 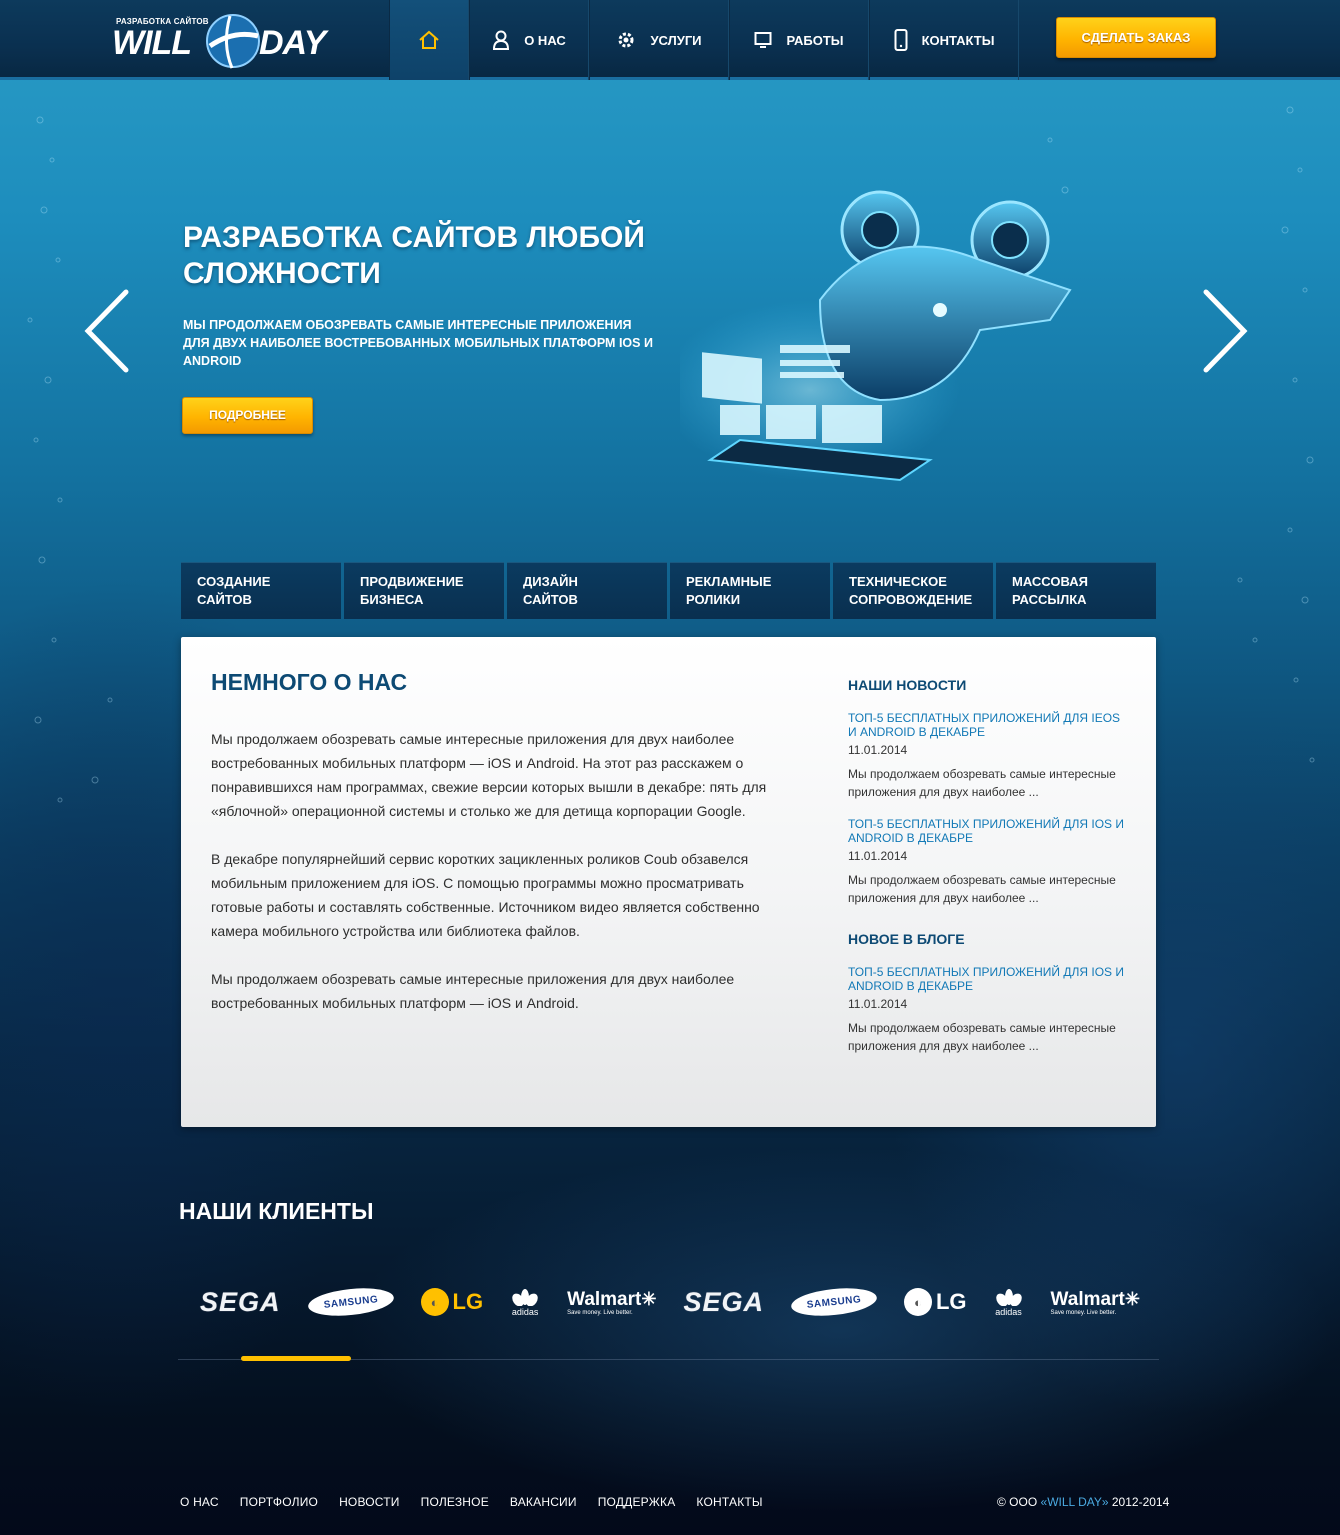 I want to click on copyright: © ООО «WILL DAY» 2012-2014, so click(x=1083, y=1502).